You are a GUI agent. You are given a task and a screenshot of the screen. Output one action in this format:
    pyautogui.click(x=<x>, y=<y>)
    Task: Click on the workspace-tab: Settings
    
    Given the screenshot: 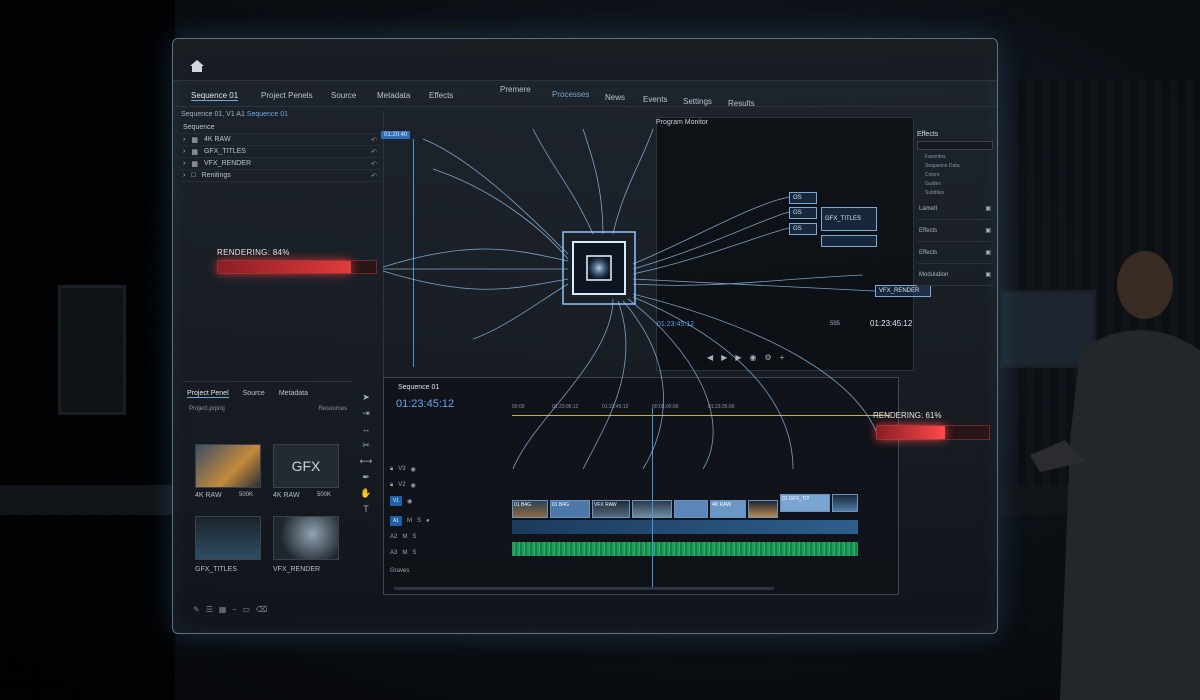 What is the action you would take?
    pyautogui.click(x=697, y=101)
    